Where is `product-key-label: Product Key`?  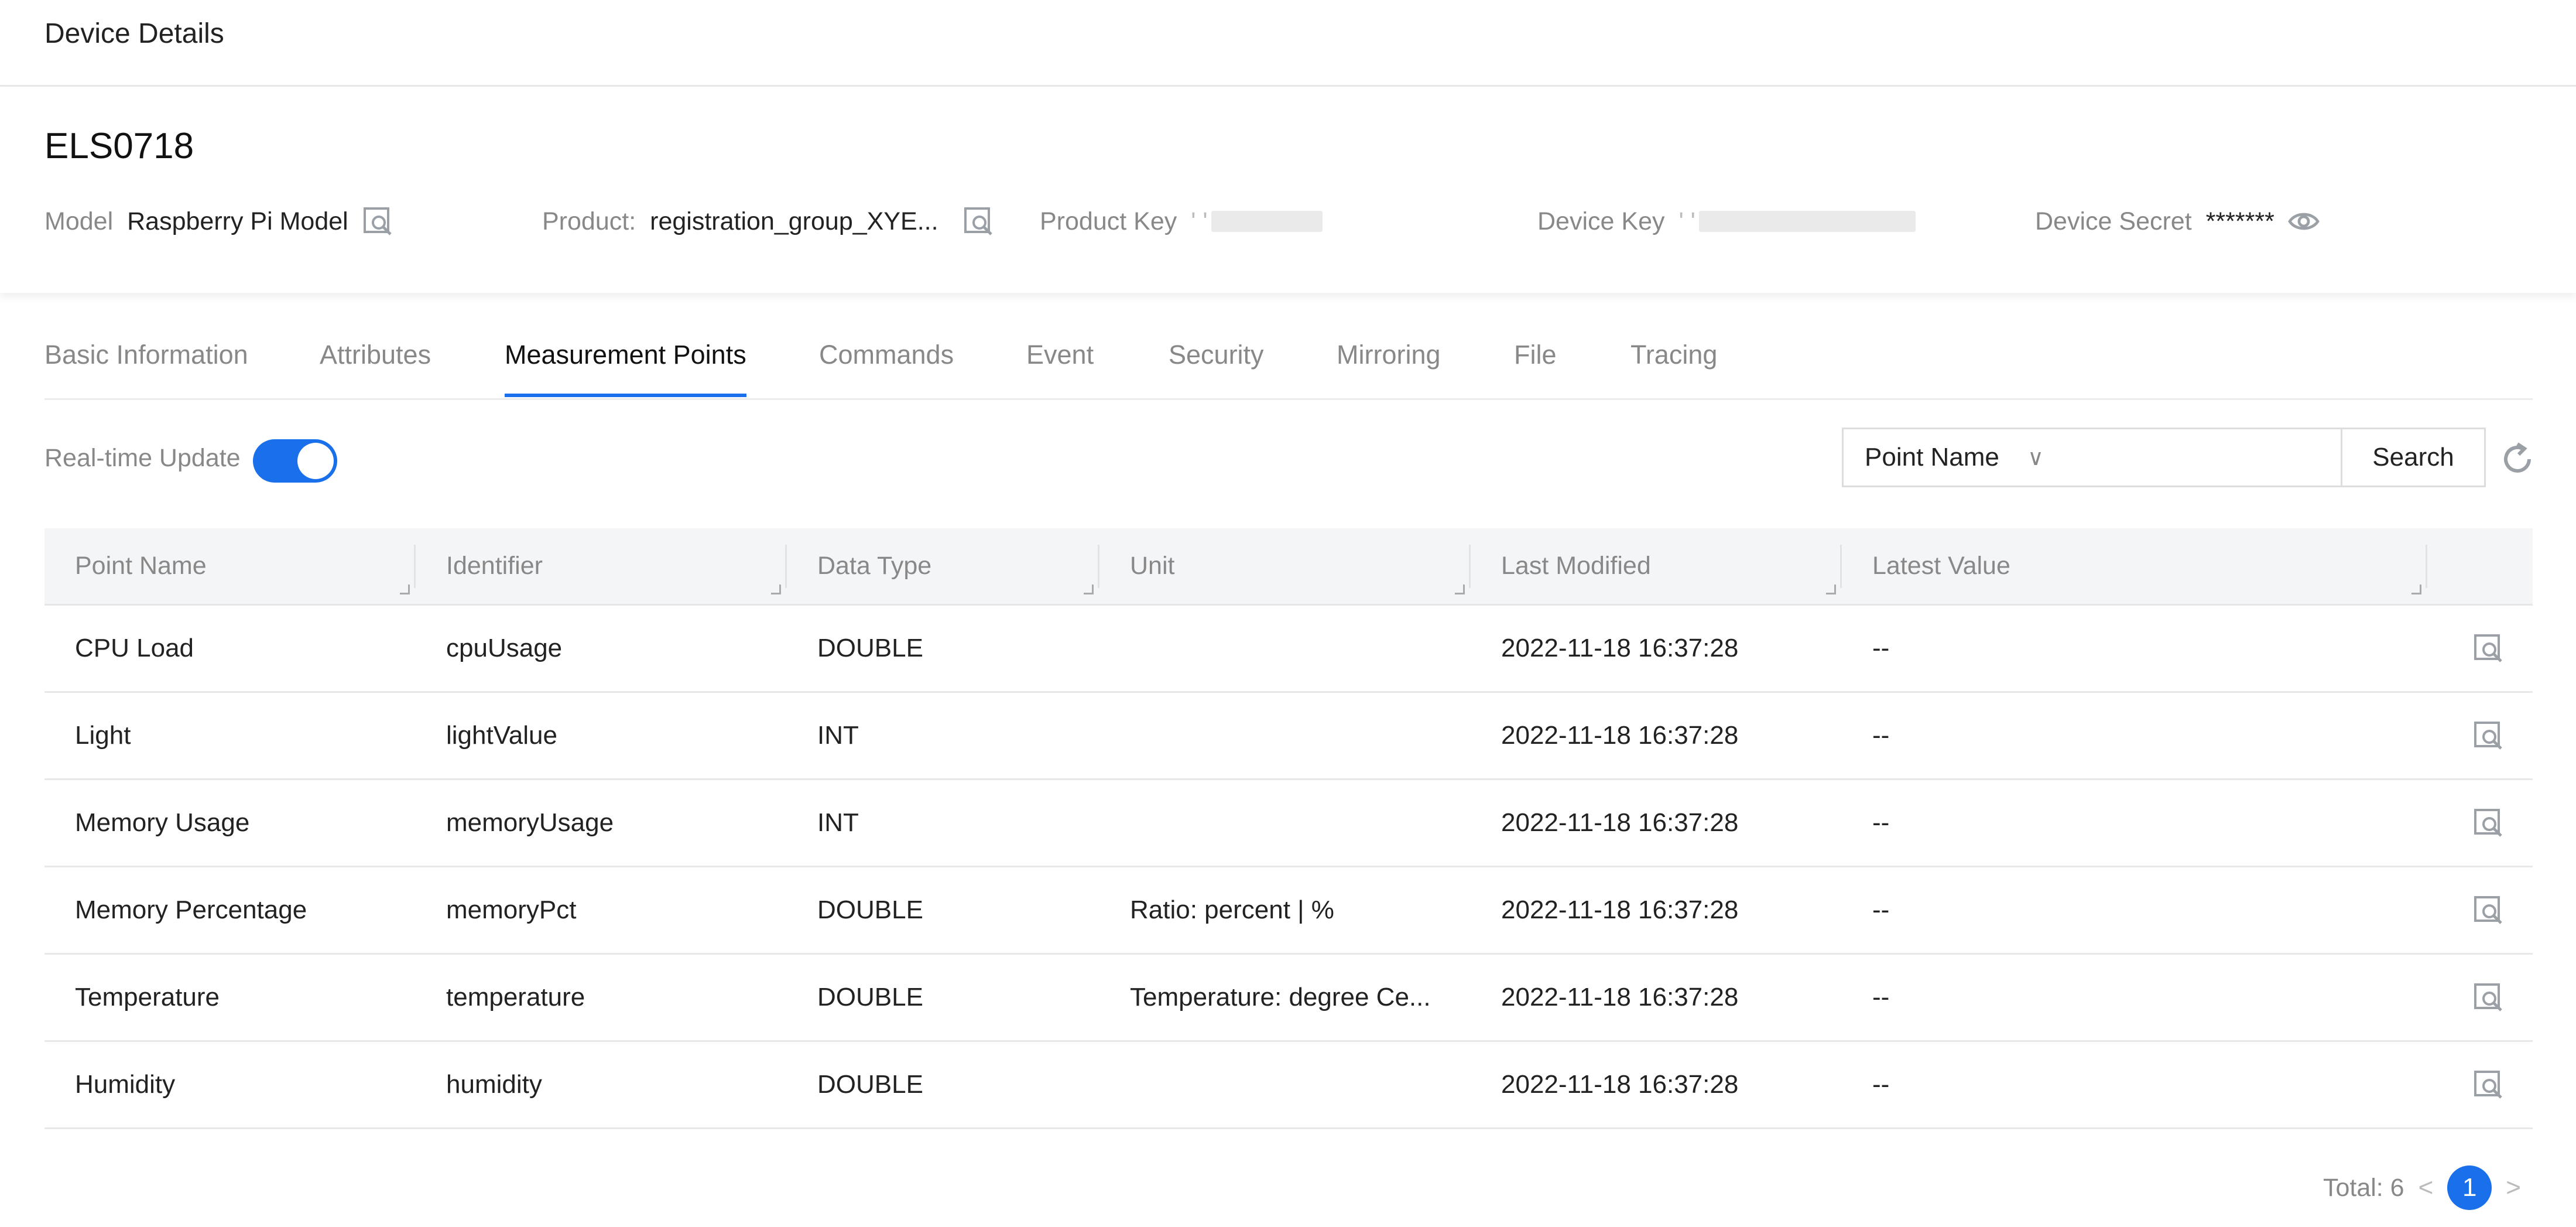
product-key-label: Product Key is located at coordinates (1108, 221).